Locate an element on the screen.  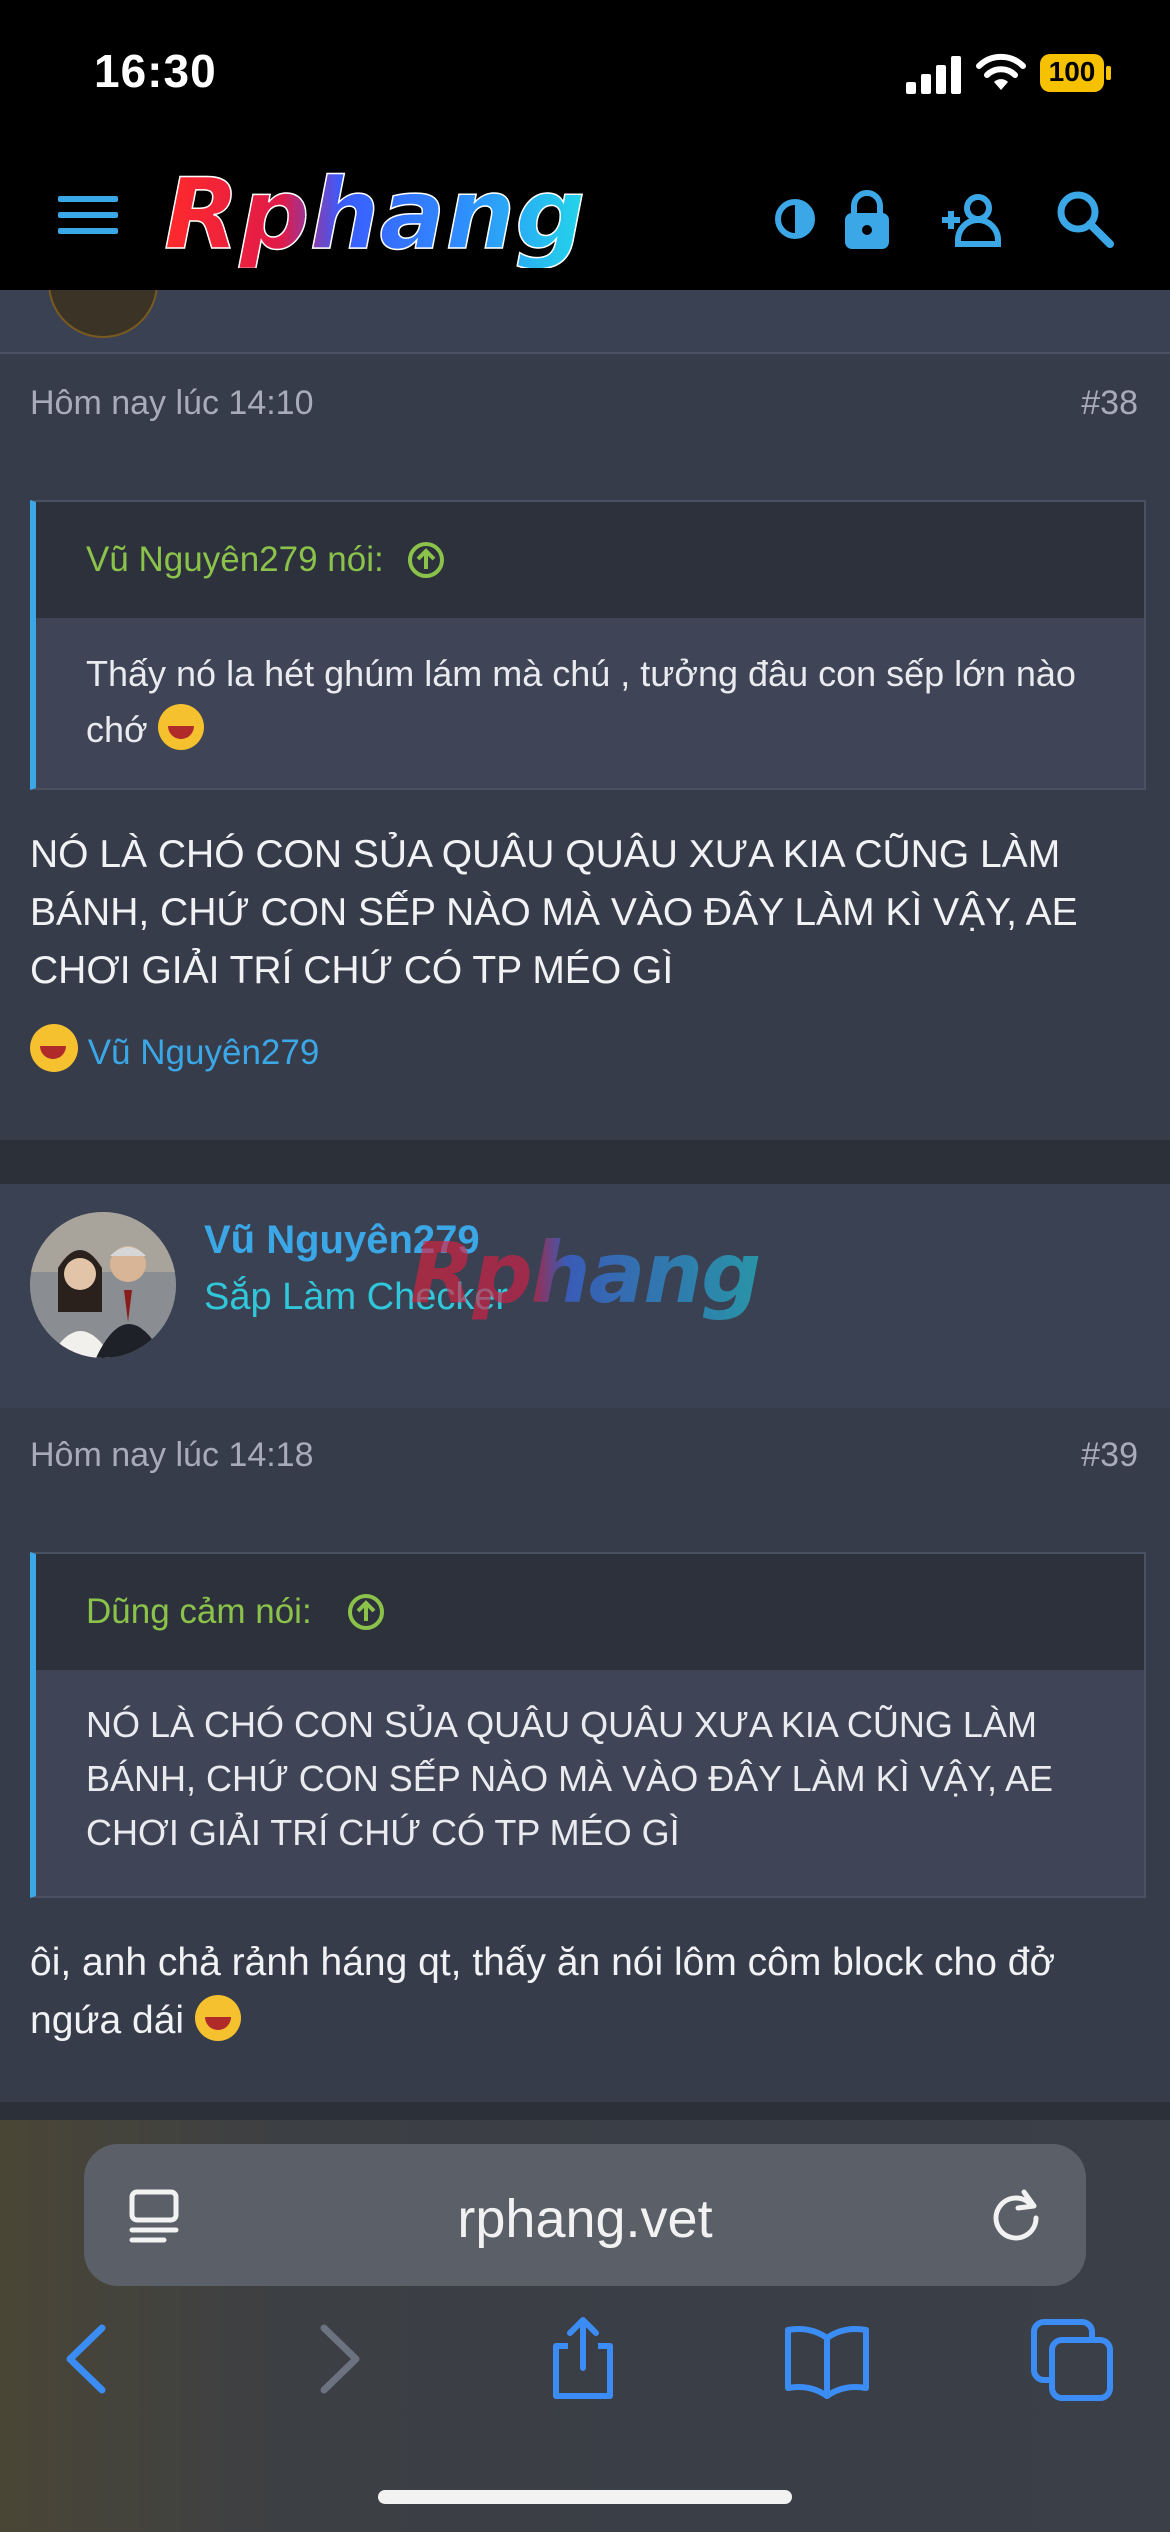
status-time: 16:30 is located at coordinates (155, 71).